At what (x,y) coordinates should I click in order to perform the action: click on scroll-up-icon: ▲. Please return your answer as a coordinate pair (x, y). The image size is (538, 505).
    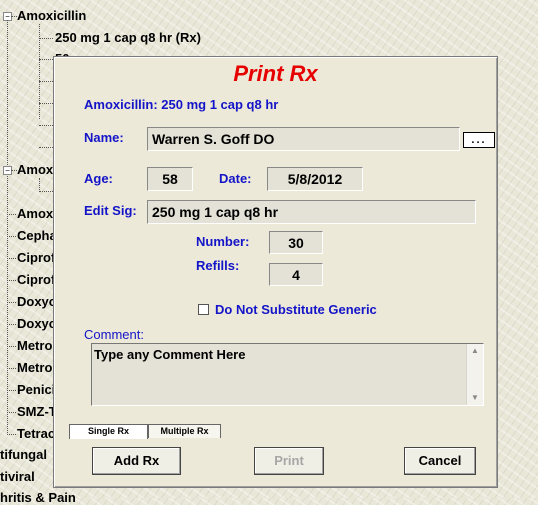
    Looking at the image, I should click on (475, 351).